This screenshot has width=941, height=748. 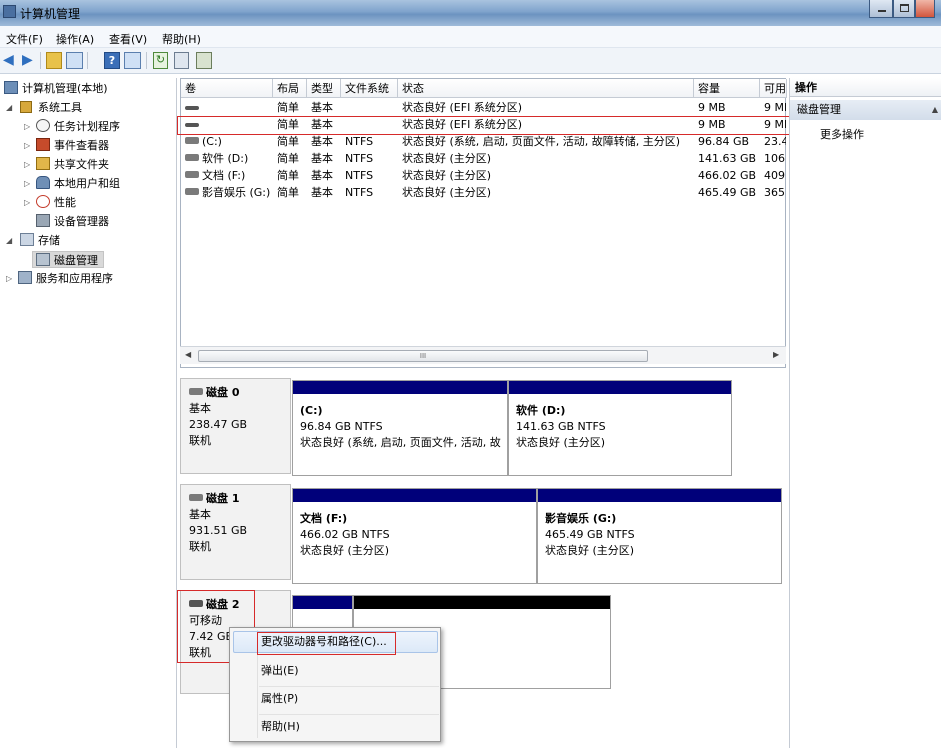 I want to click on scroll-thumb-grip: III, so click(x=423, y=356).